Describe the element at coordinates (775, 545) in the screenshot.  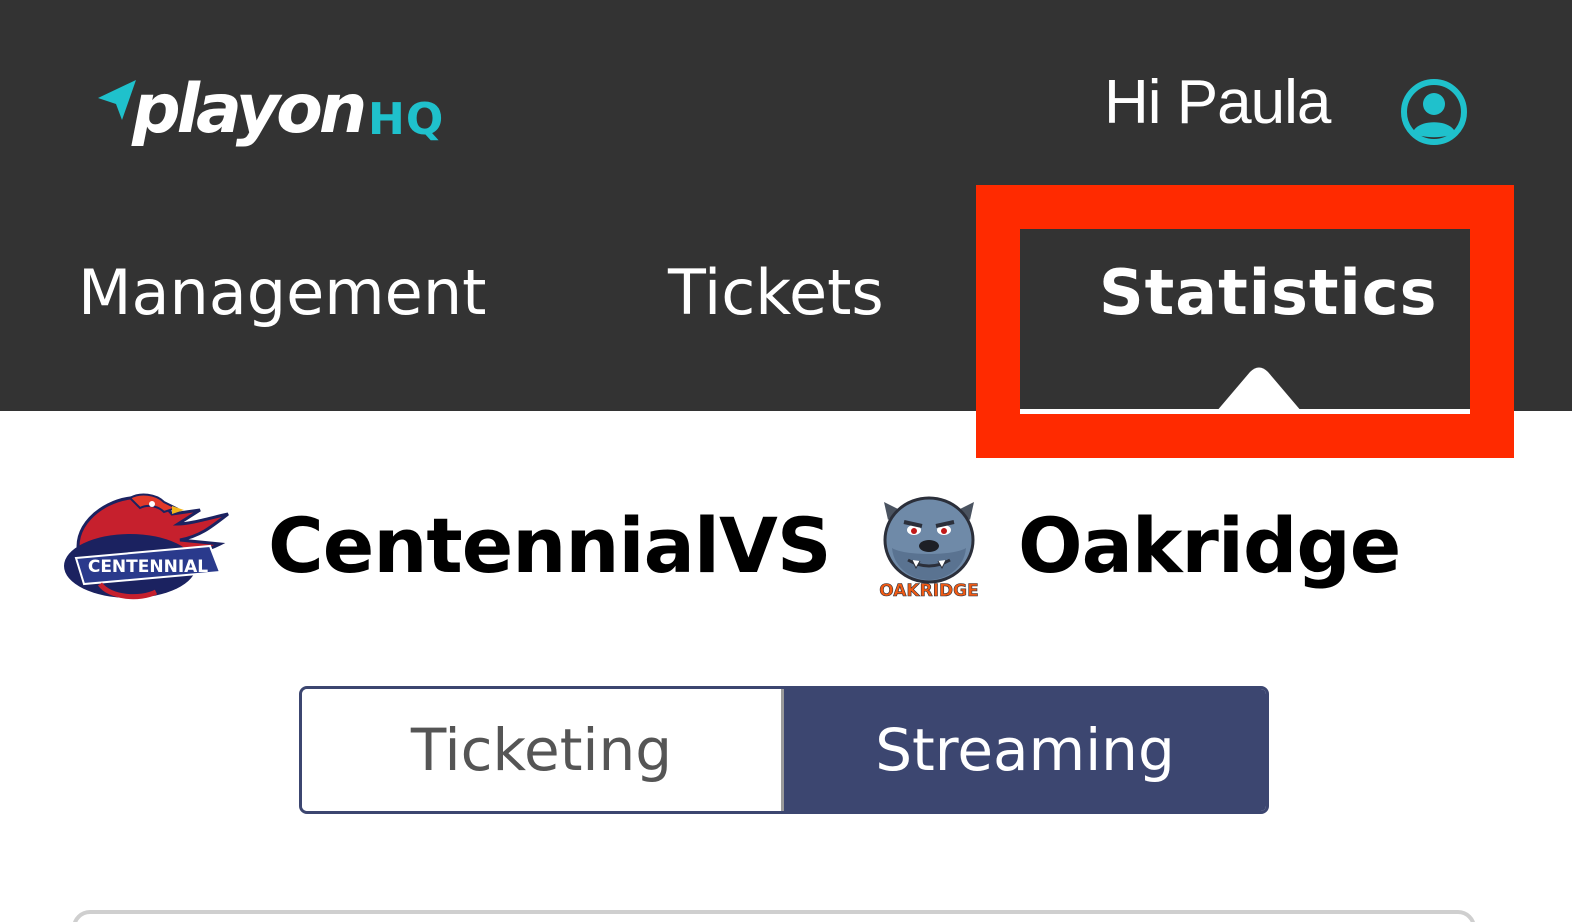
I see `versus-label: VS` at that location.